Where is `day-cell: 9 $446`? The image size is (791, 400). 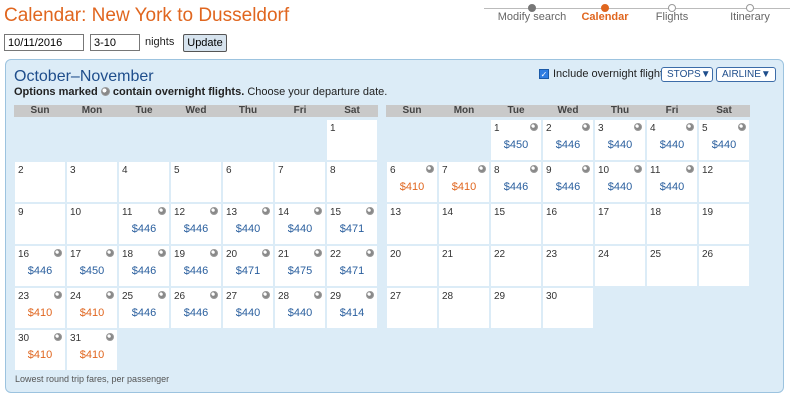
day-cell: 9 $446 is located at coordinates (568, 182).